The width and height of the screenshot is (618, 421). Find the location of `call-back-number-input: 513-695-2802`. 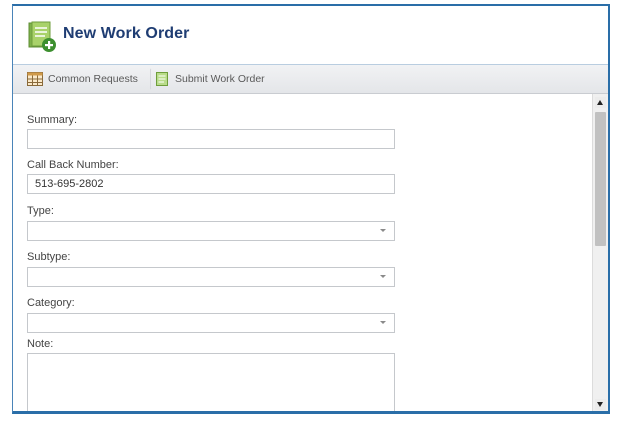

call-back-number-input: 513-695-2802 is located at coordinates (211, 184).